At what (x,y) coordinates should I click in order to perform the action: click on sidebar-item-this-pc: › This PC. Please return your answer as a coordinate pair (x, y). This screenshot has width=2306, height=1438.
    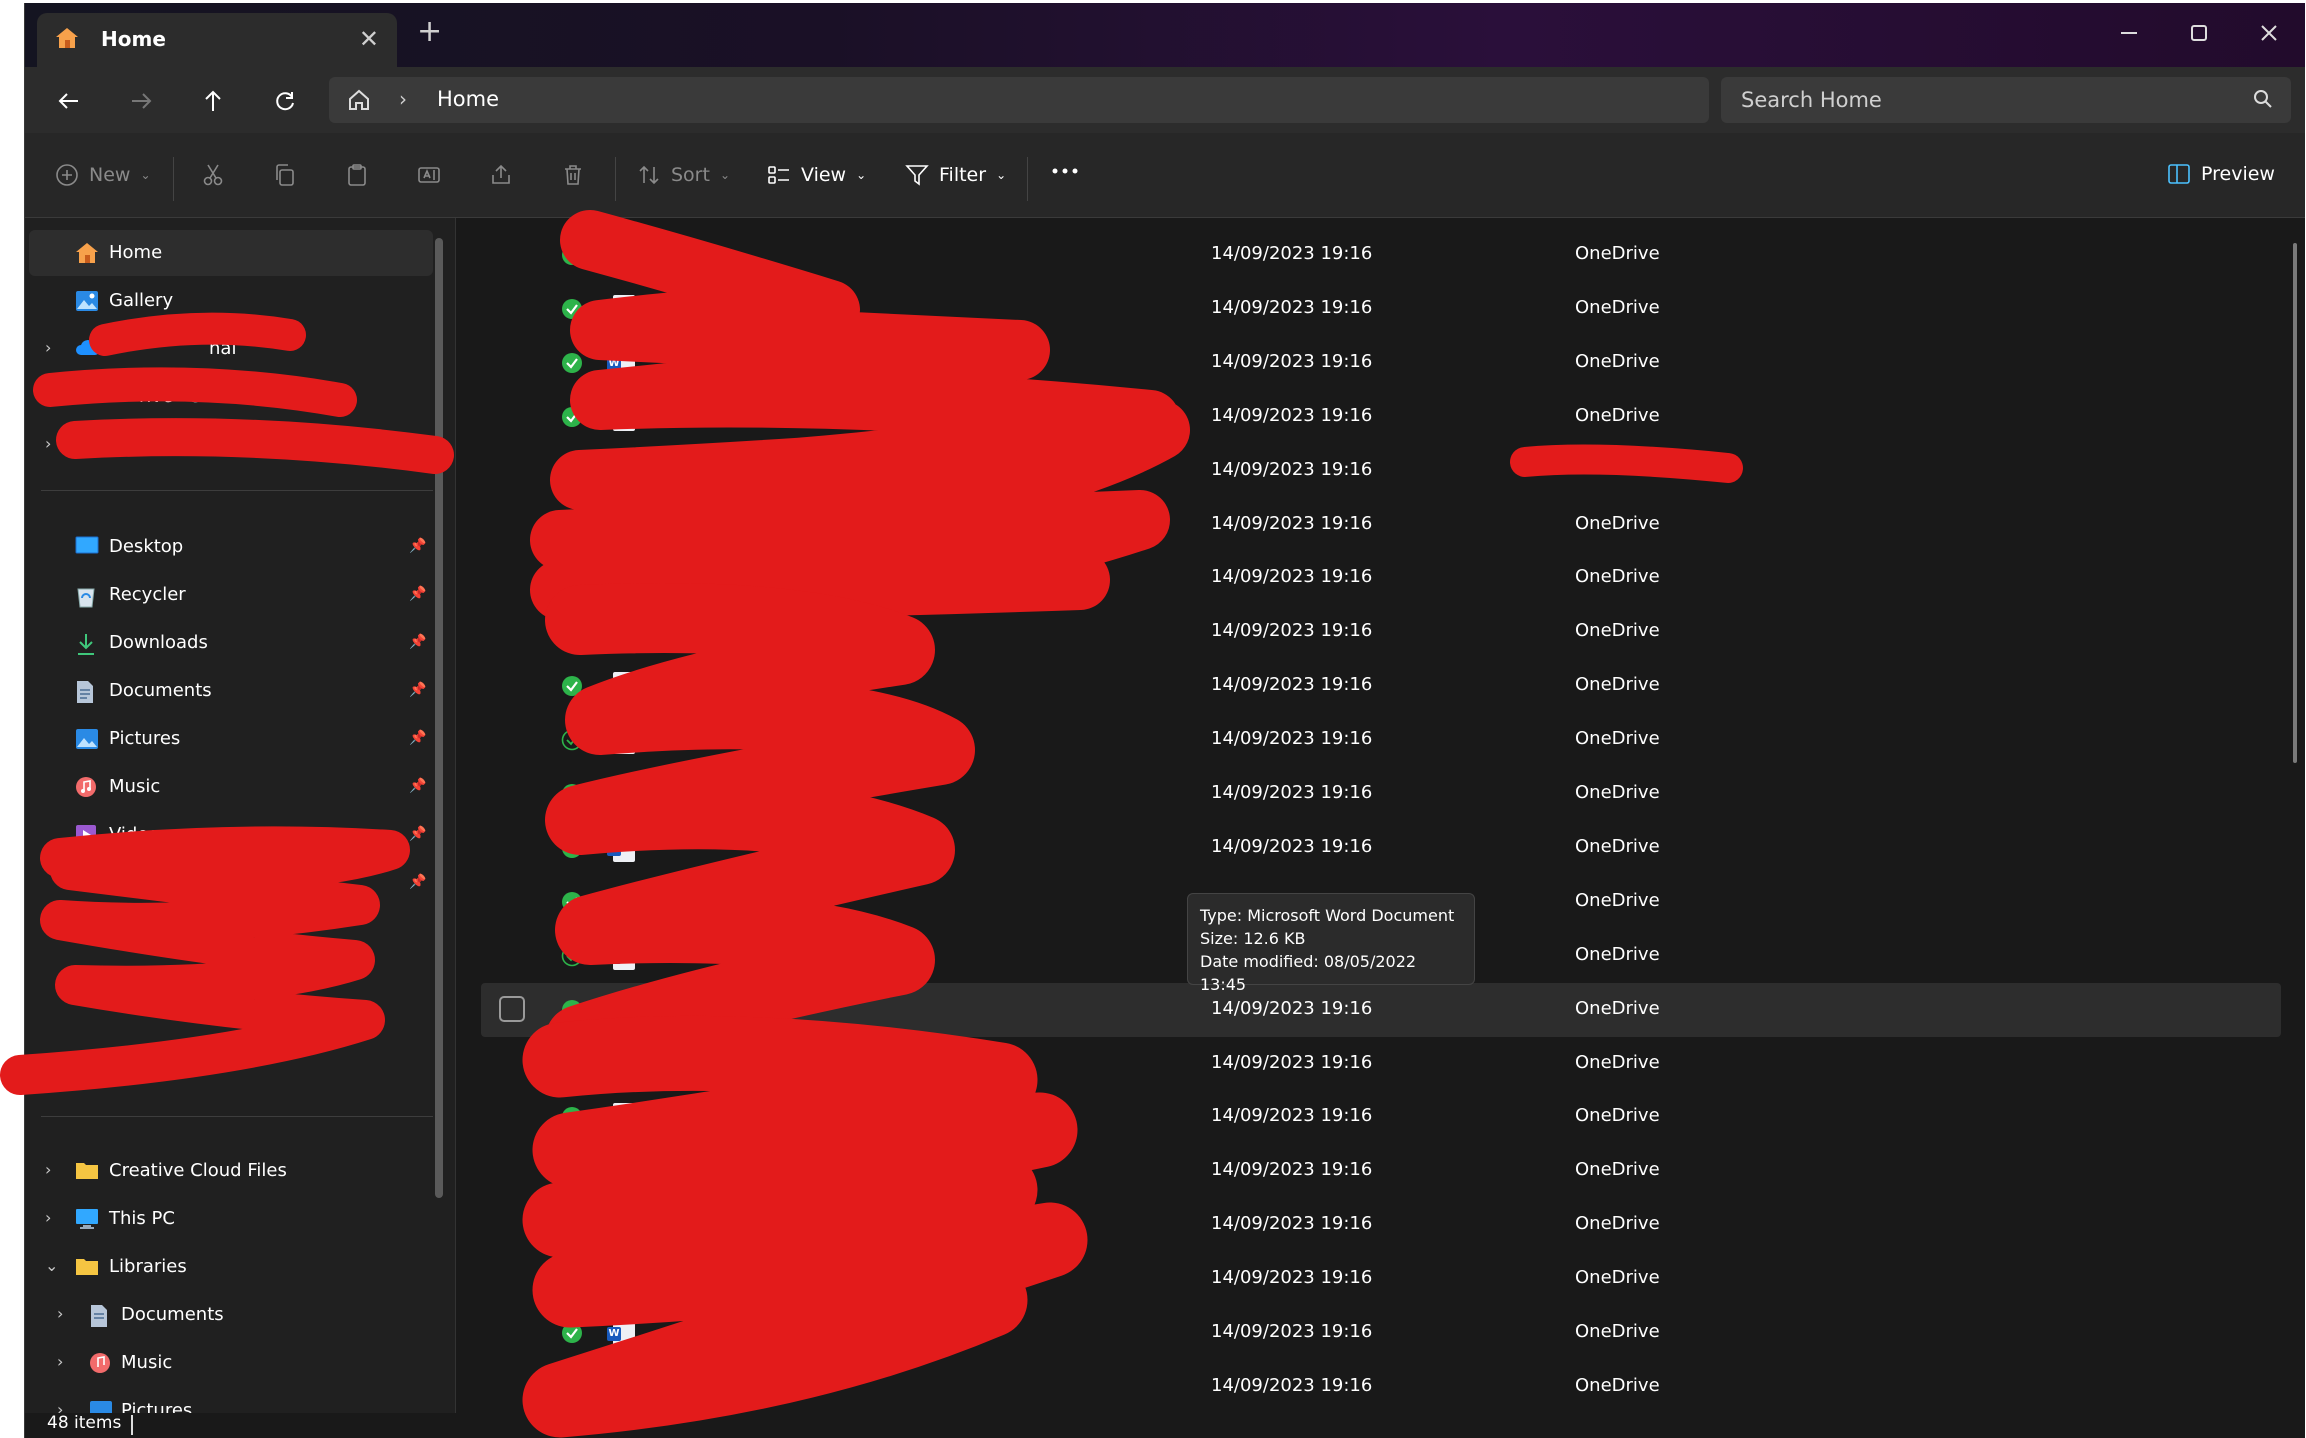
    Looking at the image, I should click on (231, 1219).